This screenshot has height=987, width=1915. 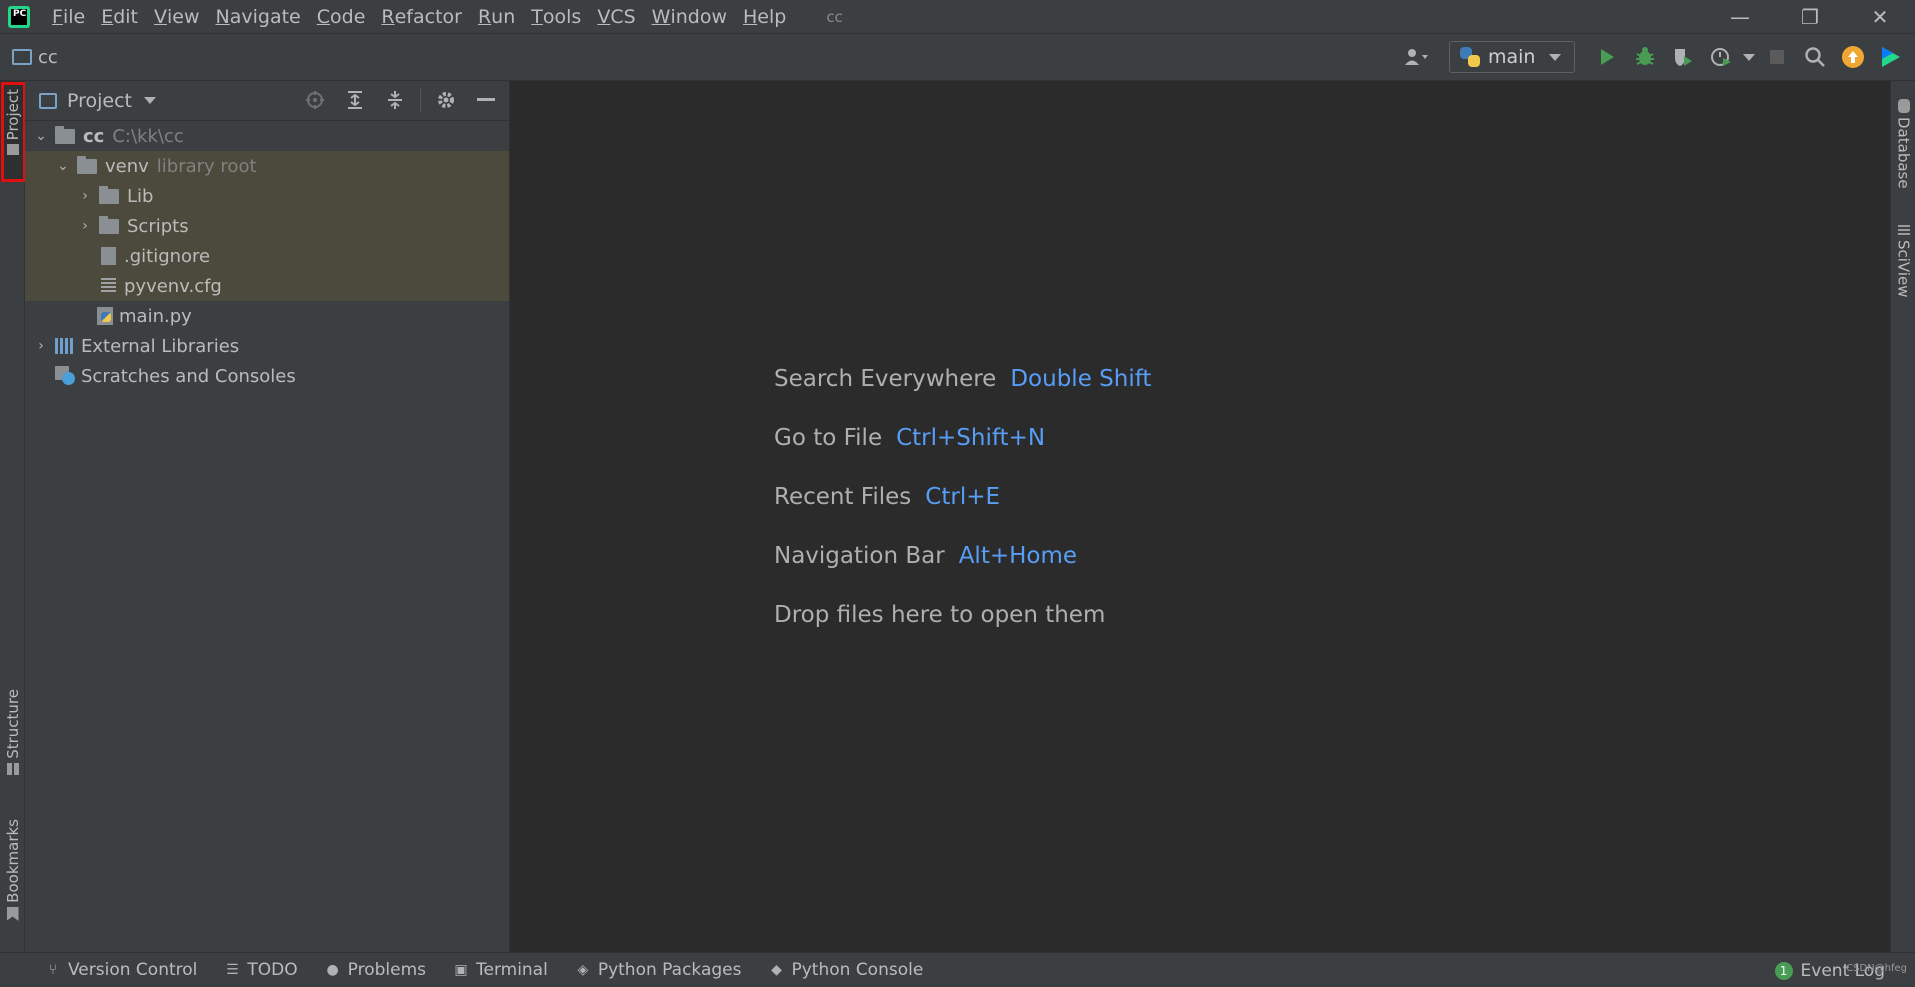 I want to click on tab-version-control-label: Version Control, so click(x=133, y=970).